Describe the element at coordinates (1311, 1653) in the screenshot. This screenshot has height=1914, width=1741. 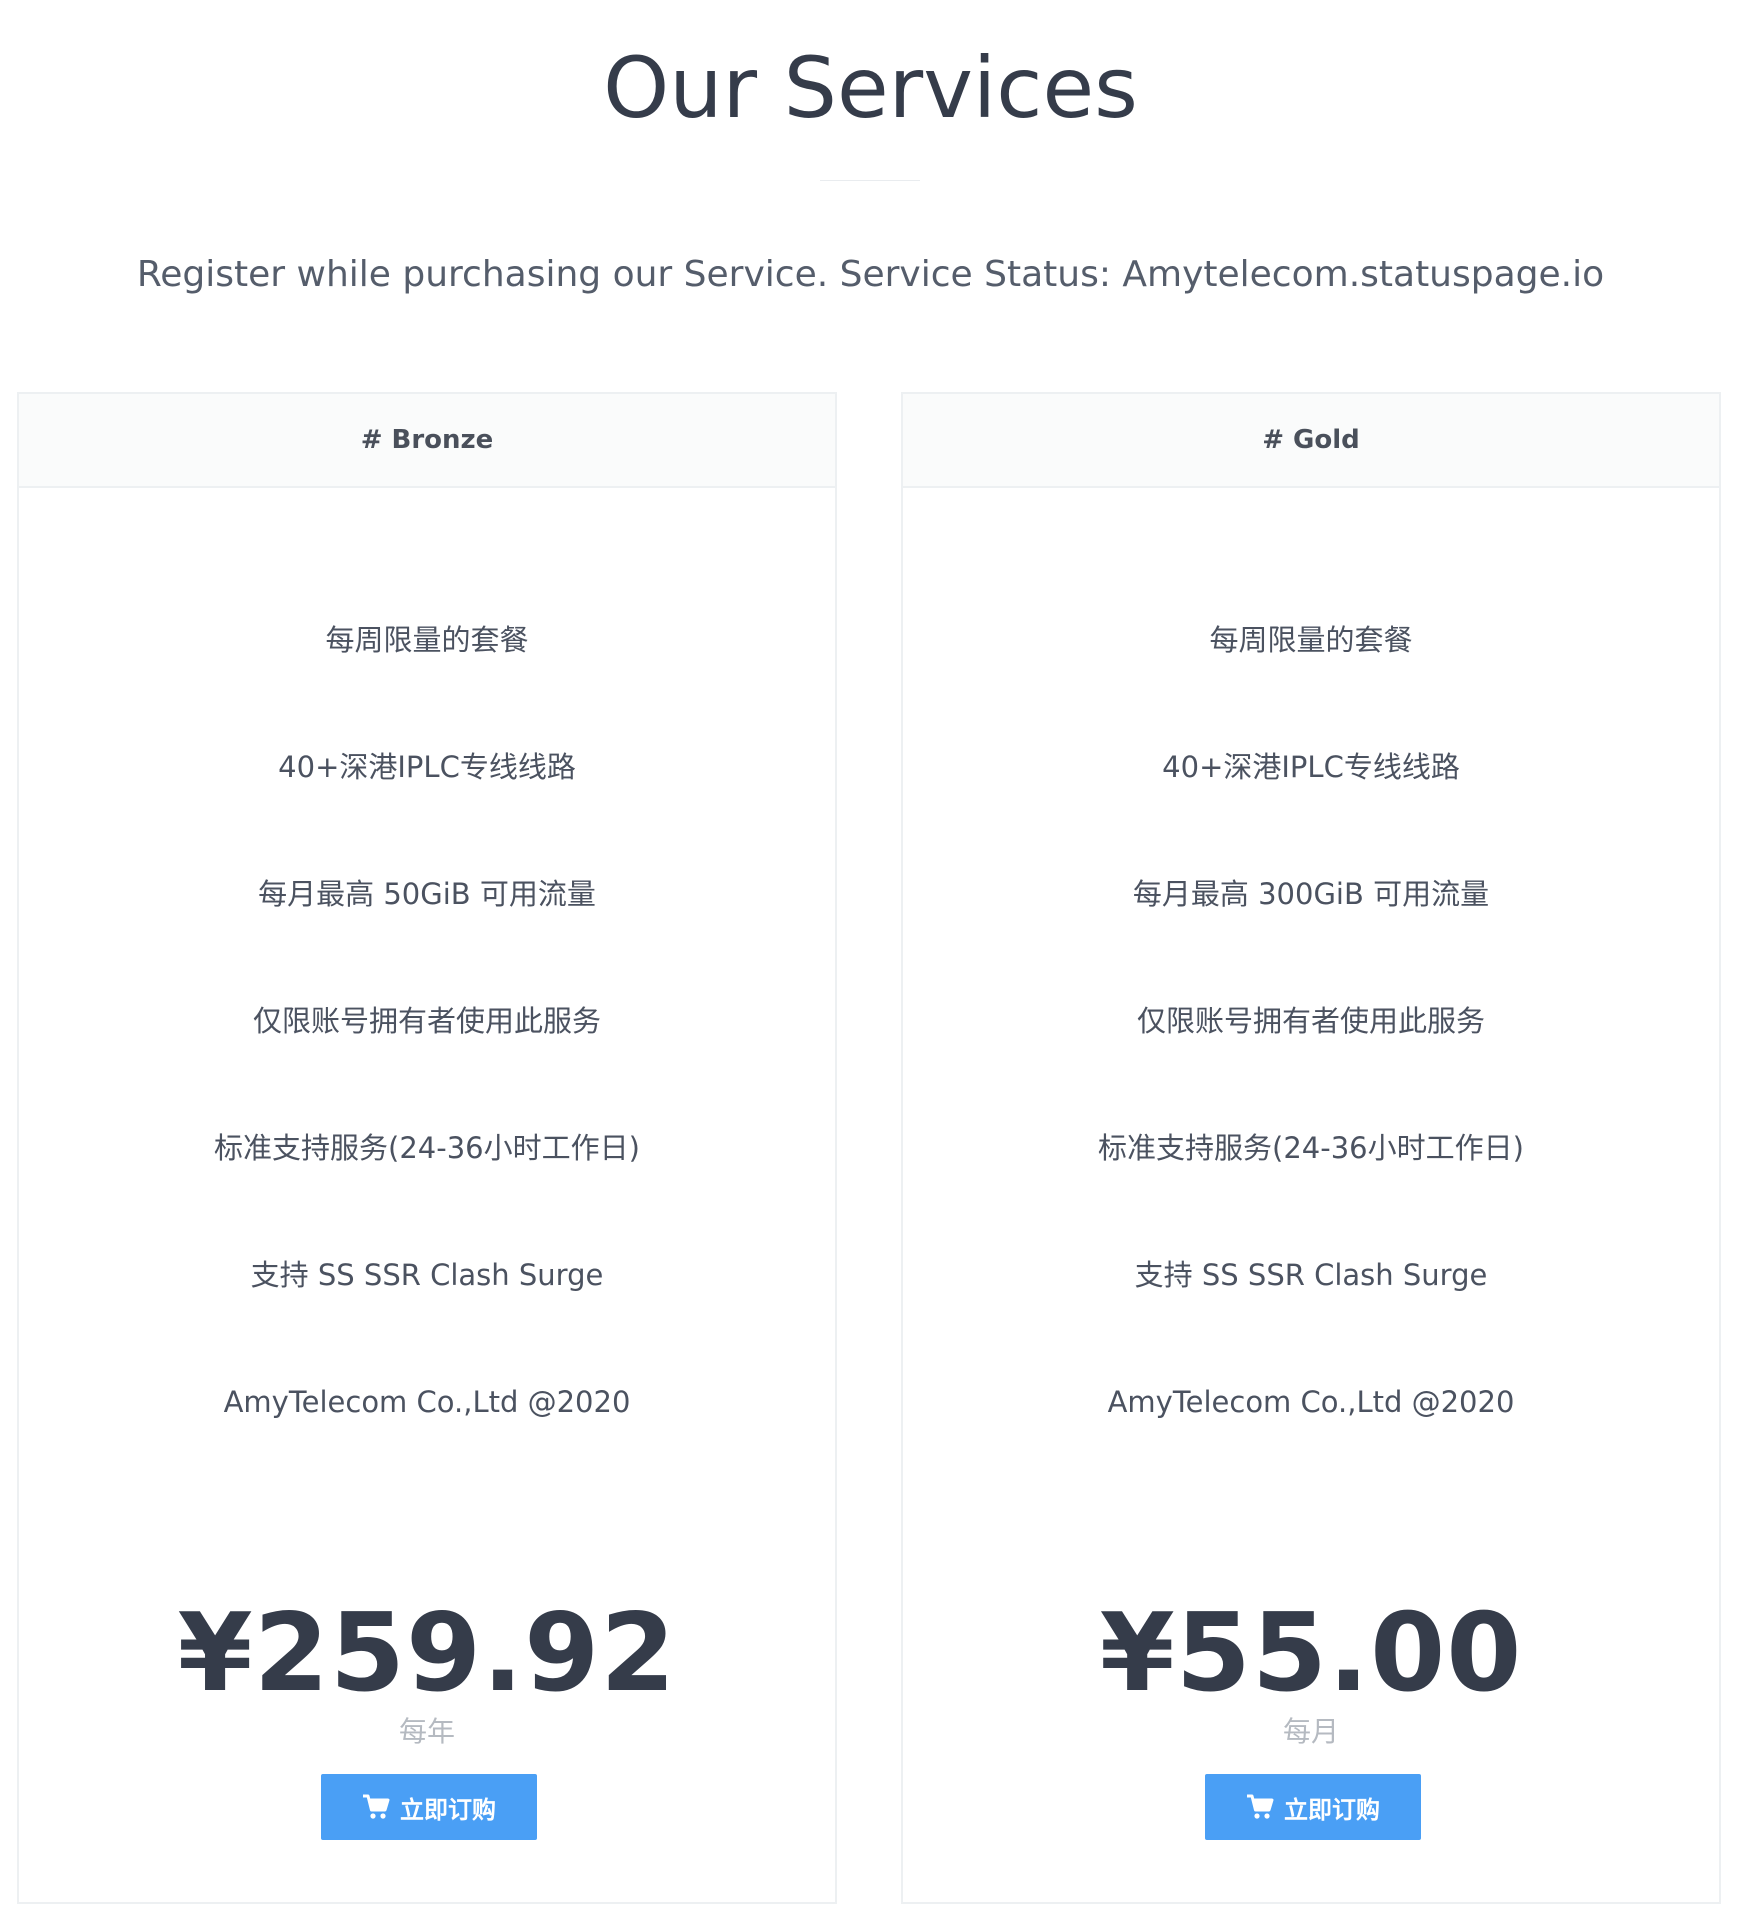
I see `plan-price: ¥55.00` at that location.